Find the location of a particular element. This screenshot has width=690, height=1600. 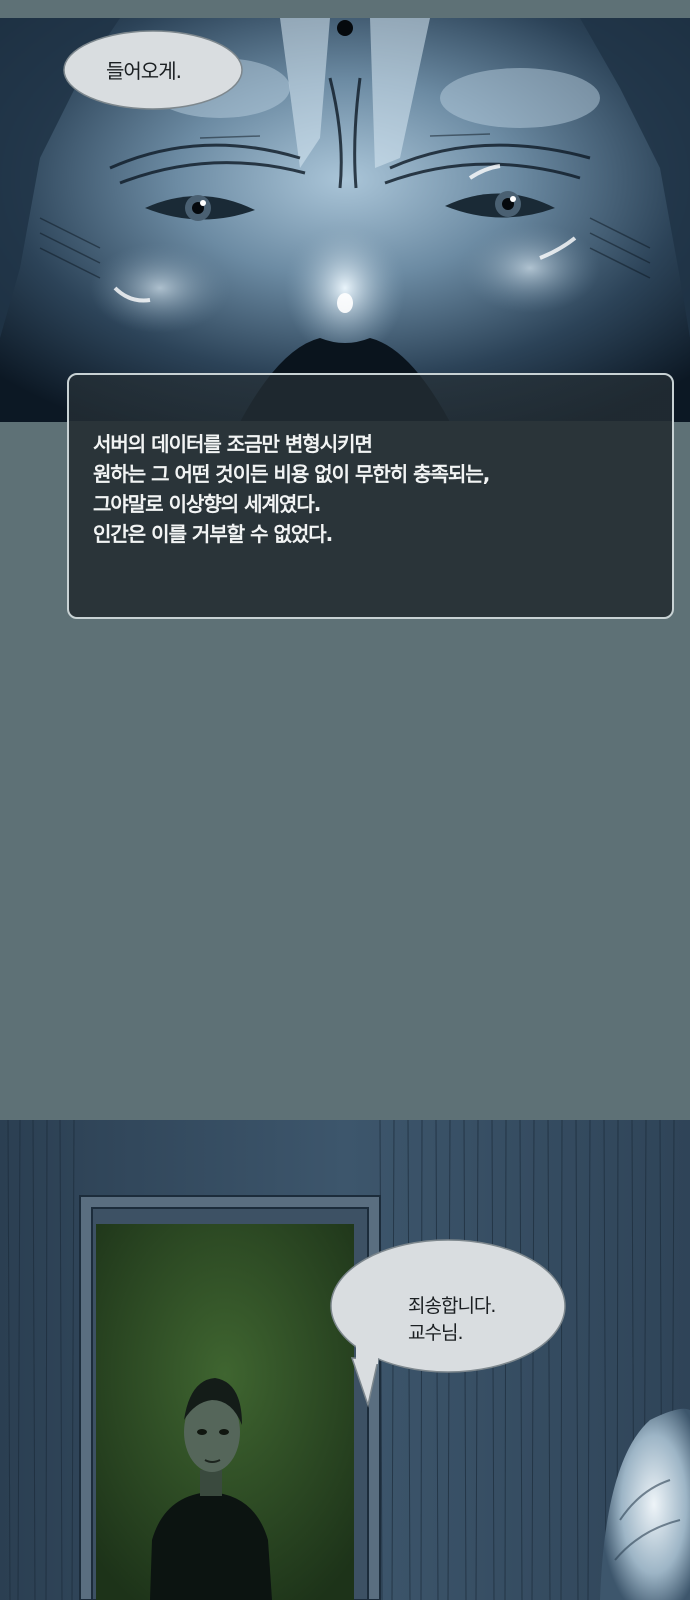

narration-line-4: 인간은 이를 거부할 수 없었다. is located at coordinates (213, 534).